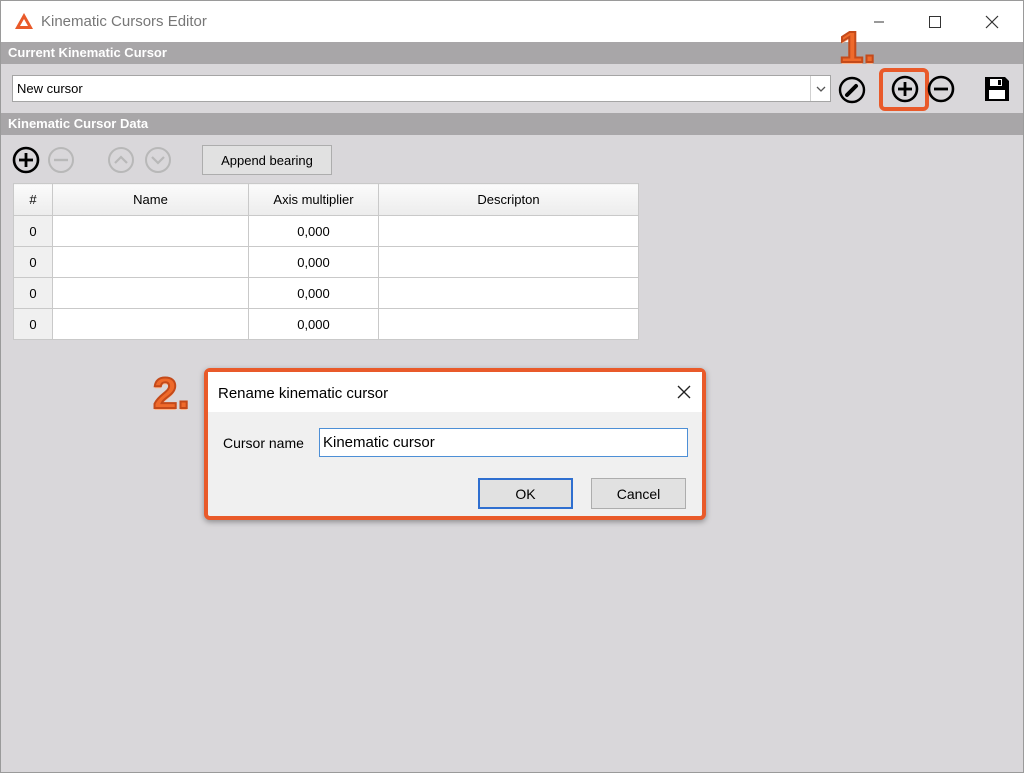 The height and width of the screenshot is (773, 1024). I want to click on add-row-button, so click(26, 160).